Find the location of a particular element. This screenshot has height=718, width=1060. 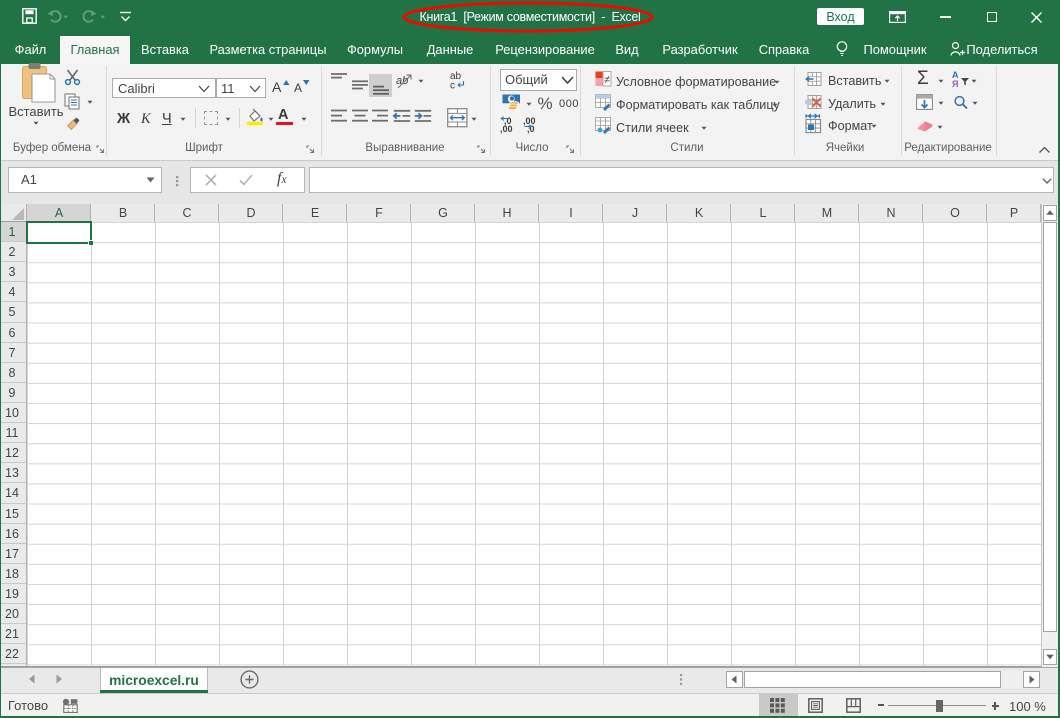

svg-text: Я is located at coordinates (955, 84).